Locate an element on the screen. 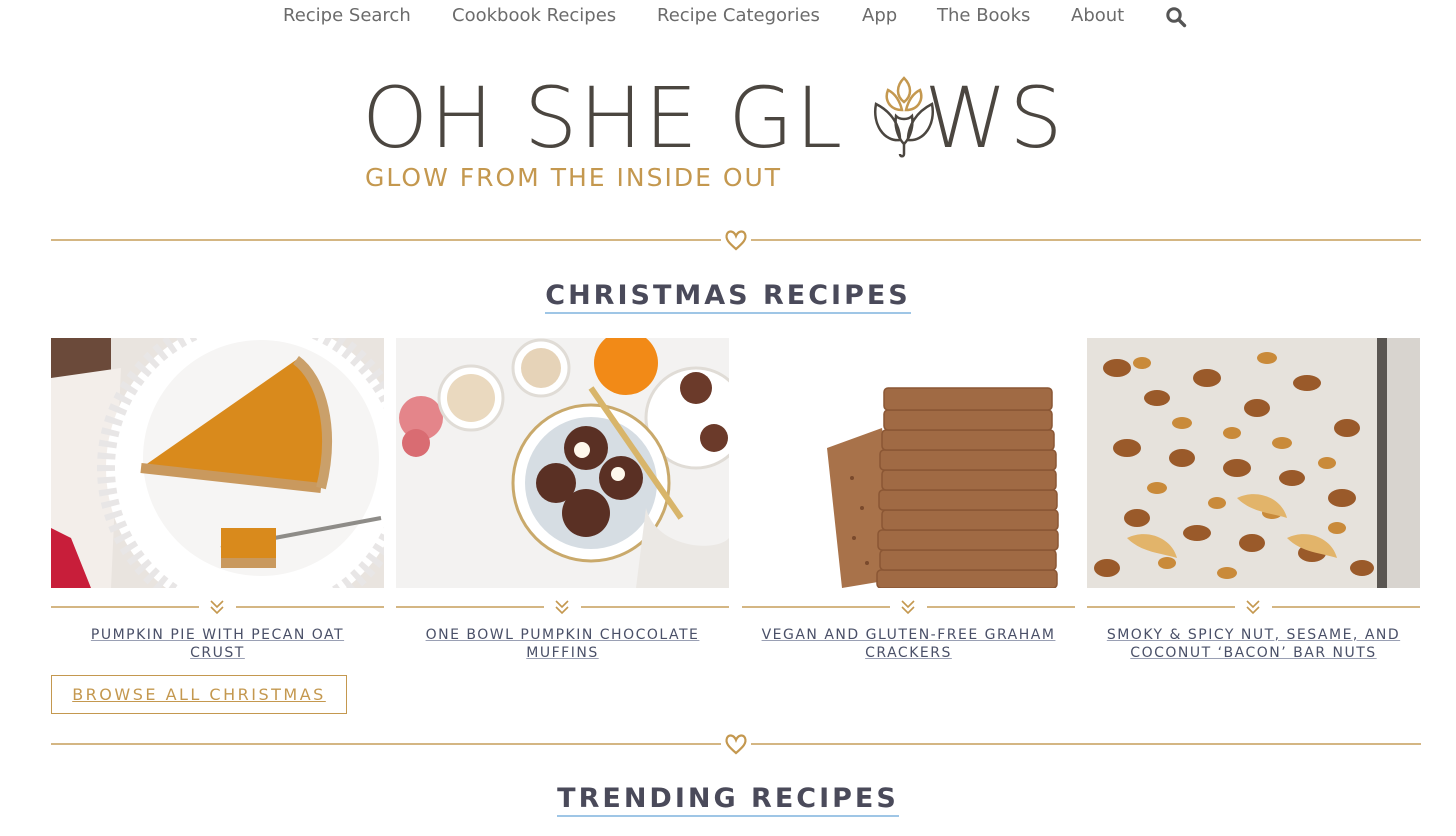 Image resolution: width=1456 pixels, height=836 pixels. graham-crackers-photo is located at coordinates (908, 463).